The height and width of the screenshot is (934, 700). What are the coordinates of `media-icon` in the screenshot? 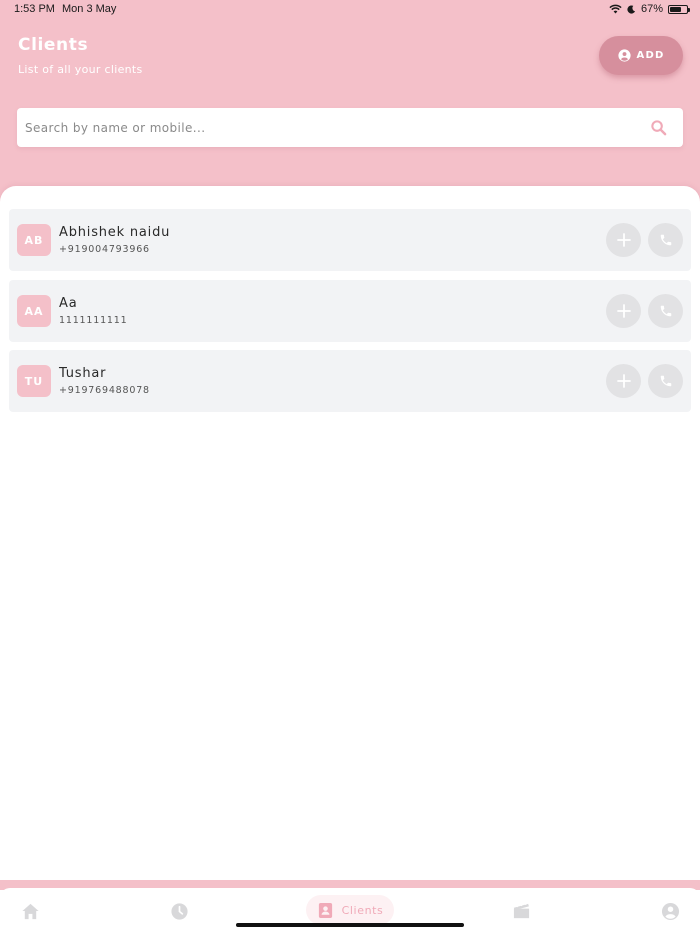 It's located at (521, 910).